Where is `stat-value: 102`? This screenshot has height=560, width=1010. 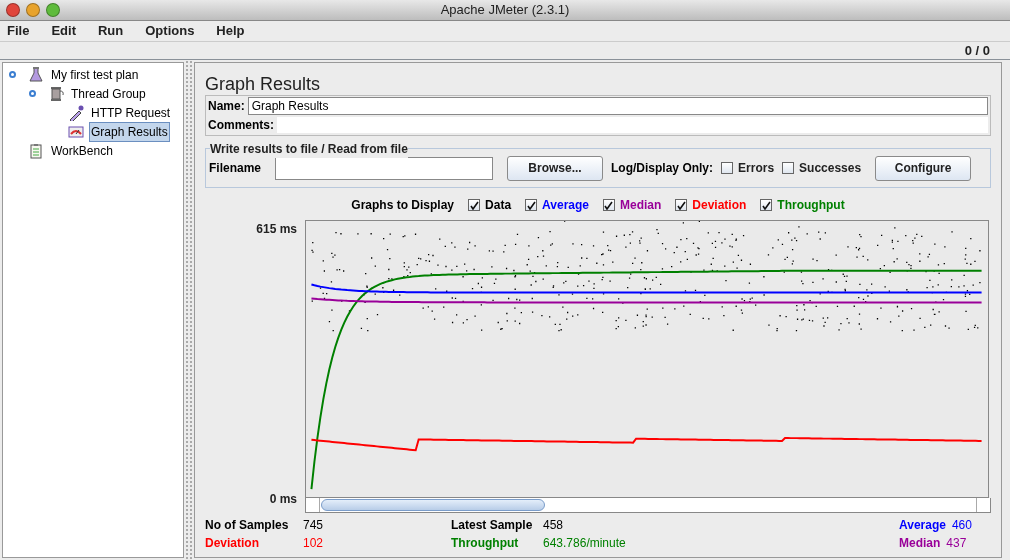
stat-value: 102 is located at coordinates (313, 543).